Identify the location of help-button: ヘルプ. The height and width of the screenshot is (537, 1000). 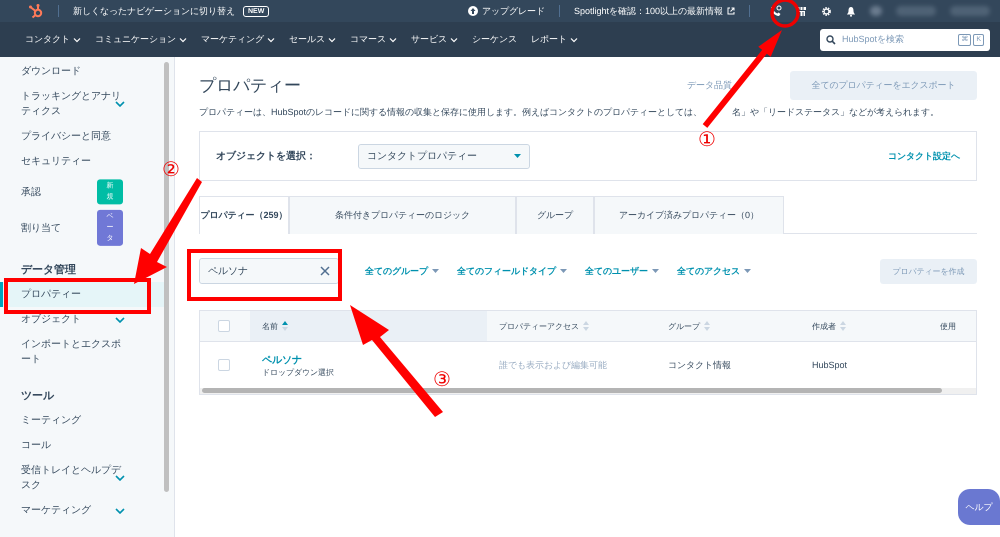
(979, 507).